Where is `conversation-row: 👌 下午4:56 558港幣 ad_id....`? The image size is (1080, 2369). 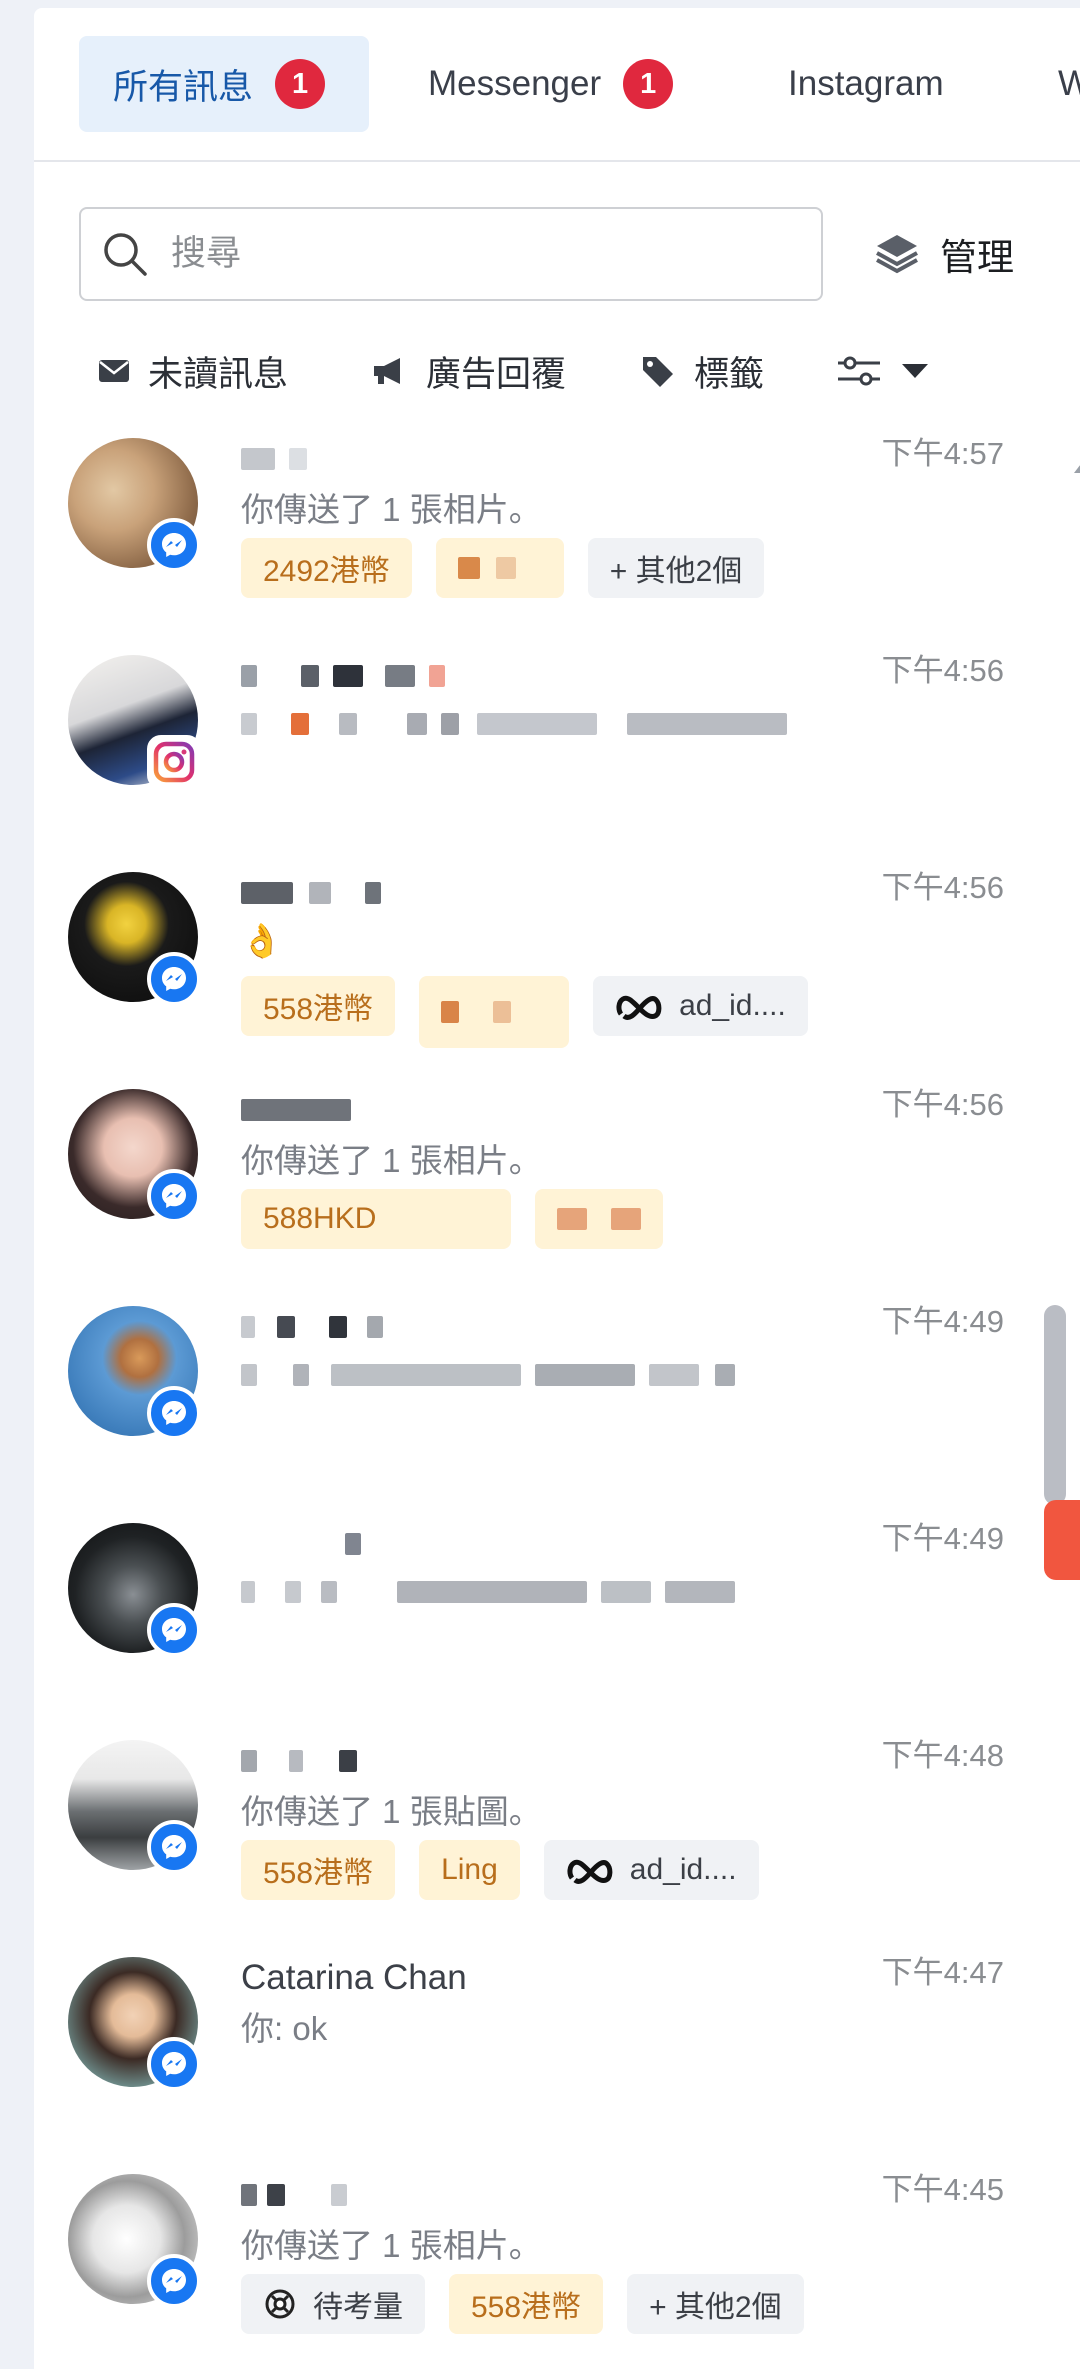 conversation-row: 👌 下午4:56 558港幣 ad_id.... is located at coordinates (534, 970).